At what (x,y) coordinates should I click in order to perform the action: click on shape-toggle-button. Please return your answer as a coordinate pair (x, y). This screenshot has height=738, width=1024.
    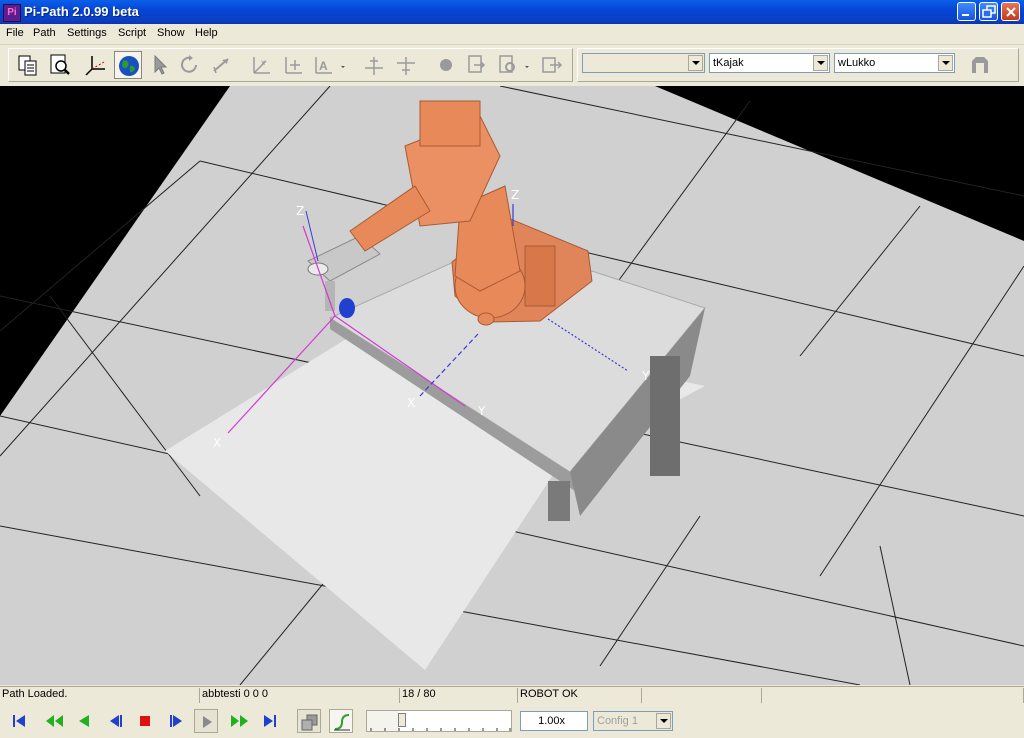
    Looking at the image, I should click on (309, 721).